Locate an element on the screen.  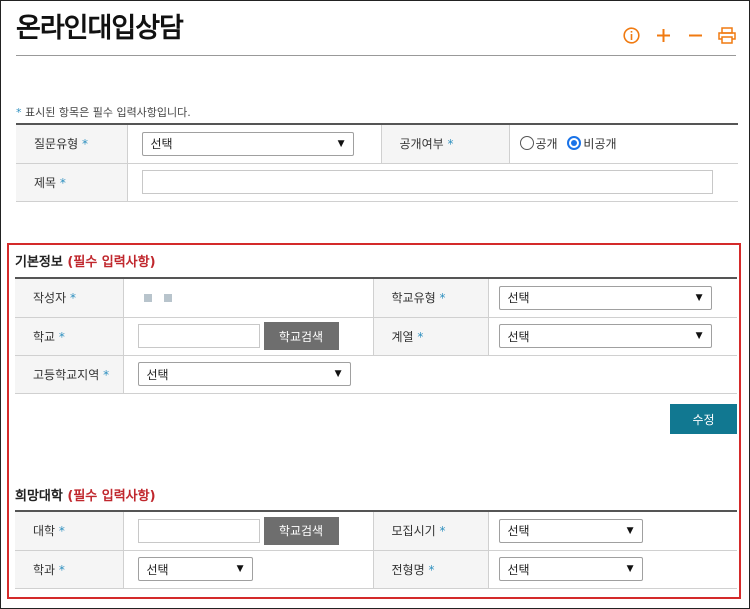
plus-icon is located at coordinates (663, 35).